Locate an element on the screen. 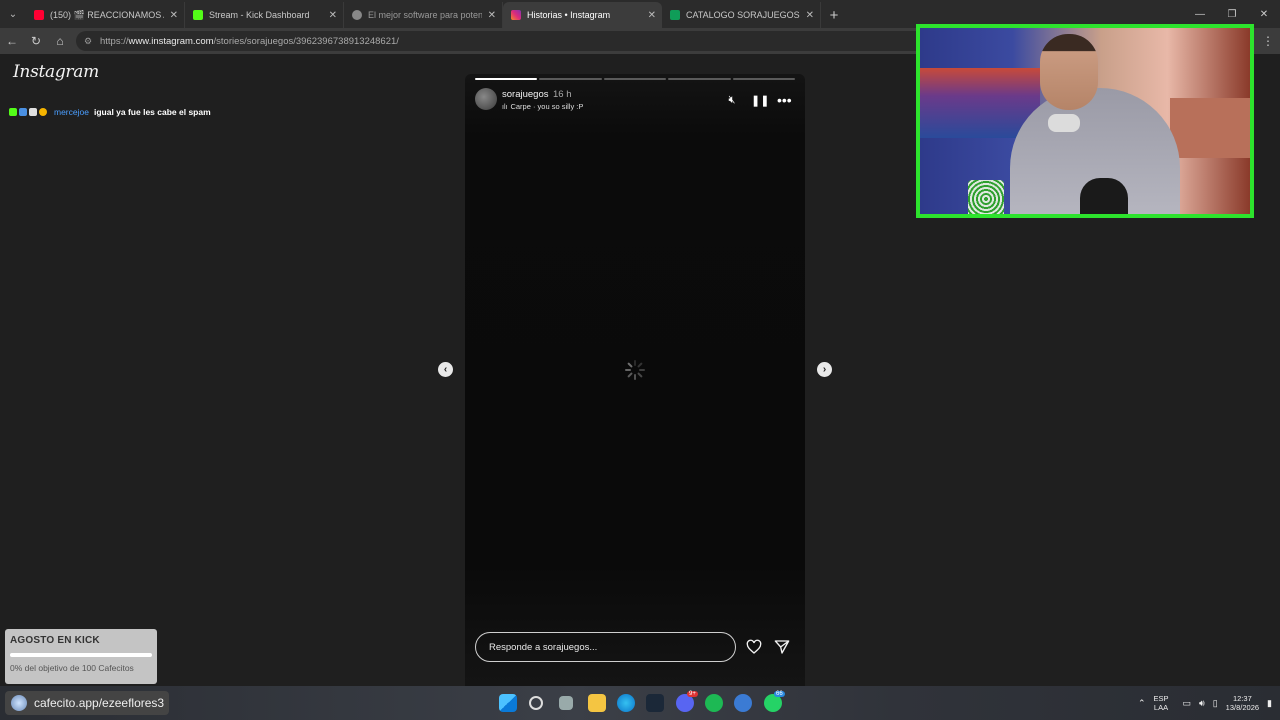  kick-icon is located at coordinates (198, 15).